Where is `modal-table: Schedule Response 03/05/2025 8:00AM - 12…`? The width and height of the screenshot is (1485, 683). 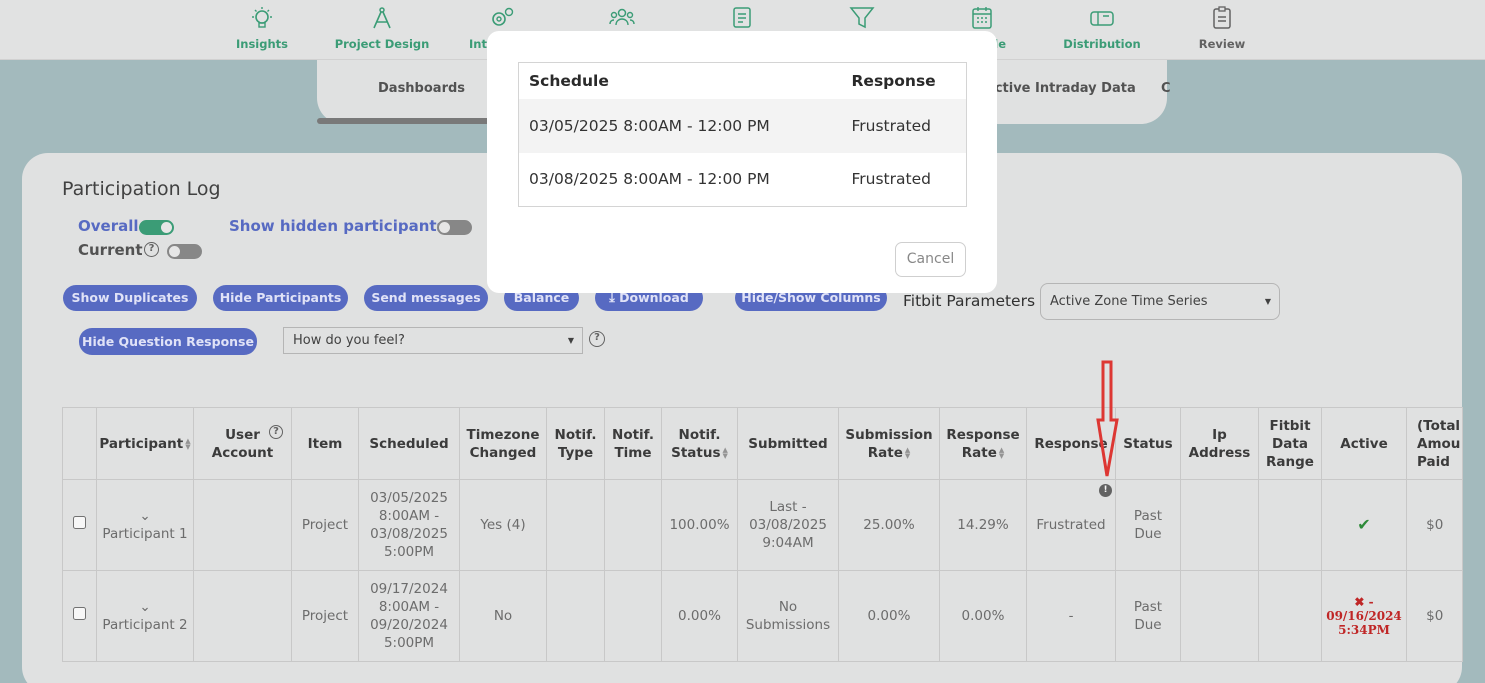 modal-table: Schedule Response 03/05/2025 8:00AM - 12… is located at coordinates (742, 134).